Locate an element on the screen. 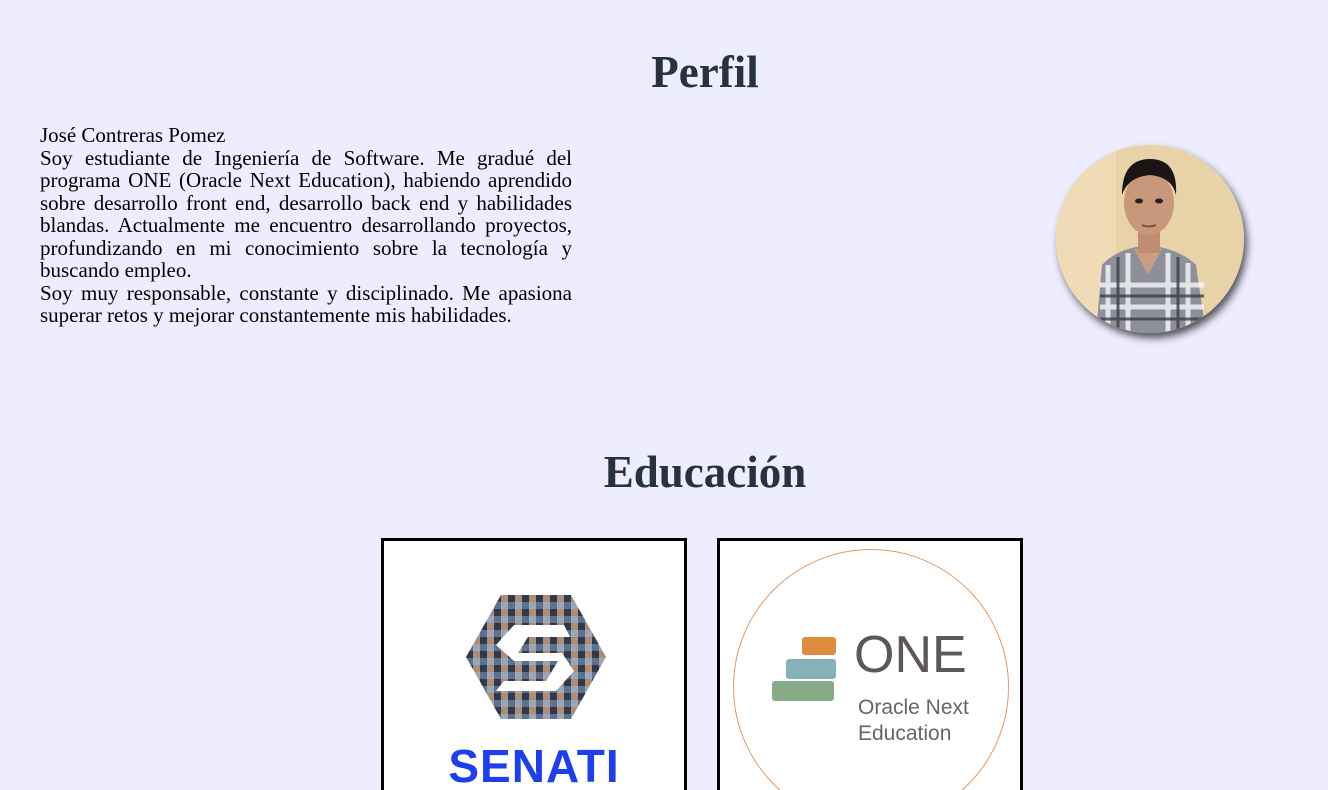 The width and height of the screenshot is (1328, 790). education-card-senati: SENATI is located at coordinates (534, 664).